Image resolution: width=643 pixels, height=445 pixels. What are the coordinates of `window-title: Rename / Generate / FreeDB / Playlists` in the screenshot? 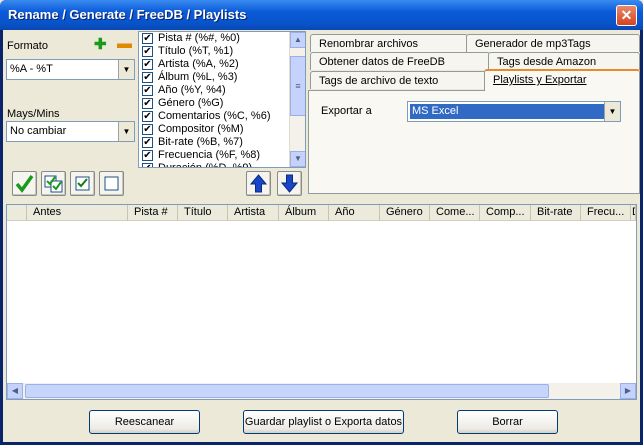 It's located at (127, 14).